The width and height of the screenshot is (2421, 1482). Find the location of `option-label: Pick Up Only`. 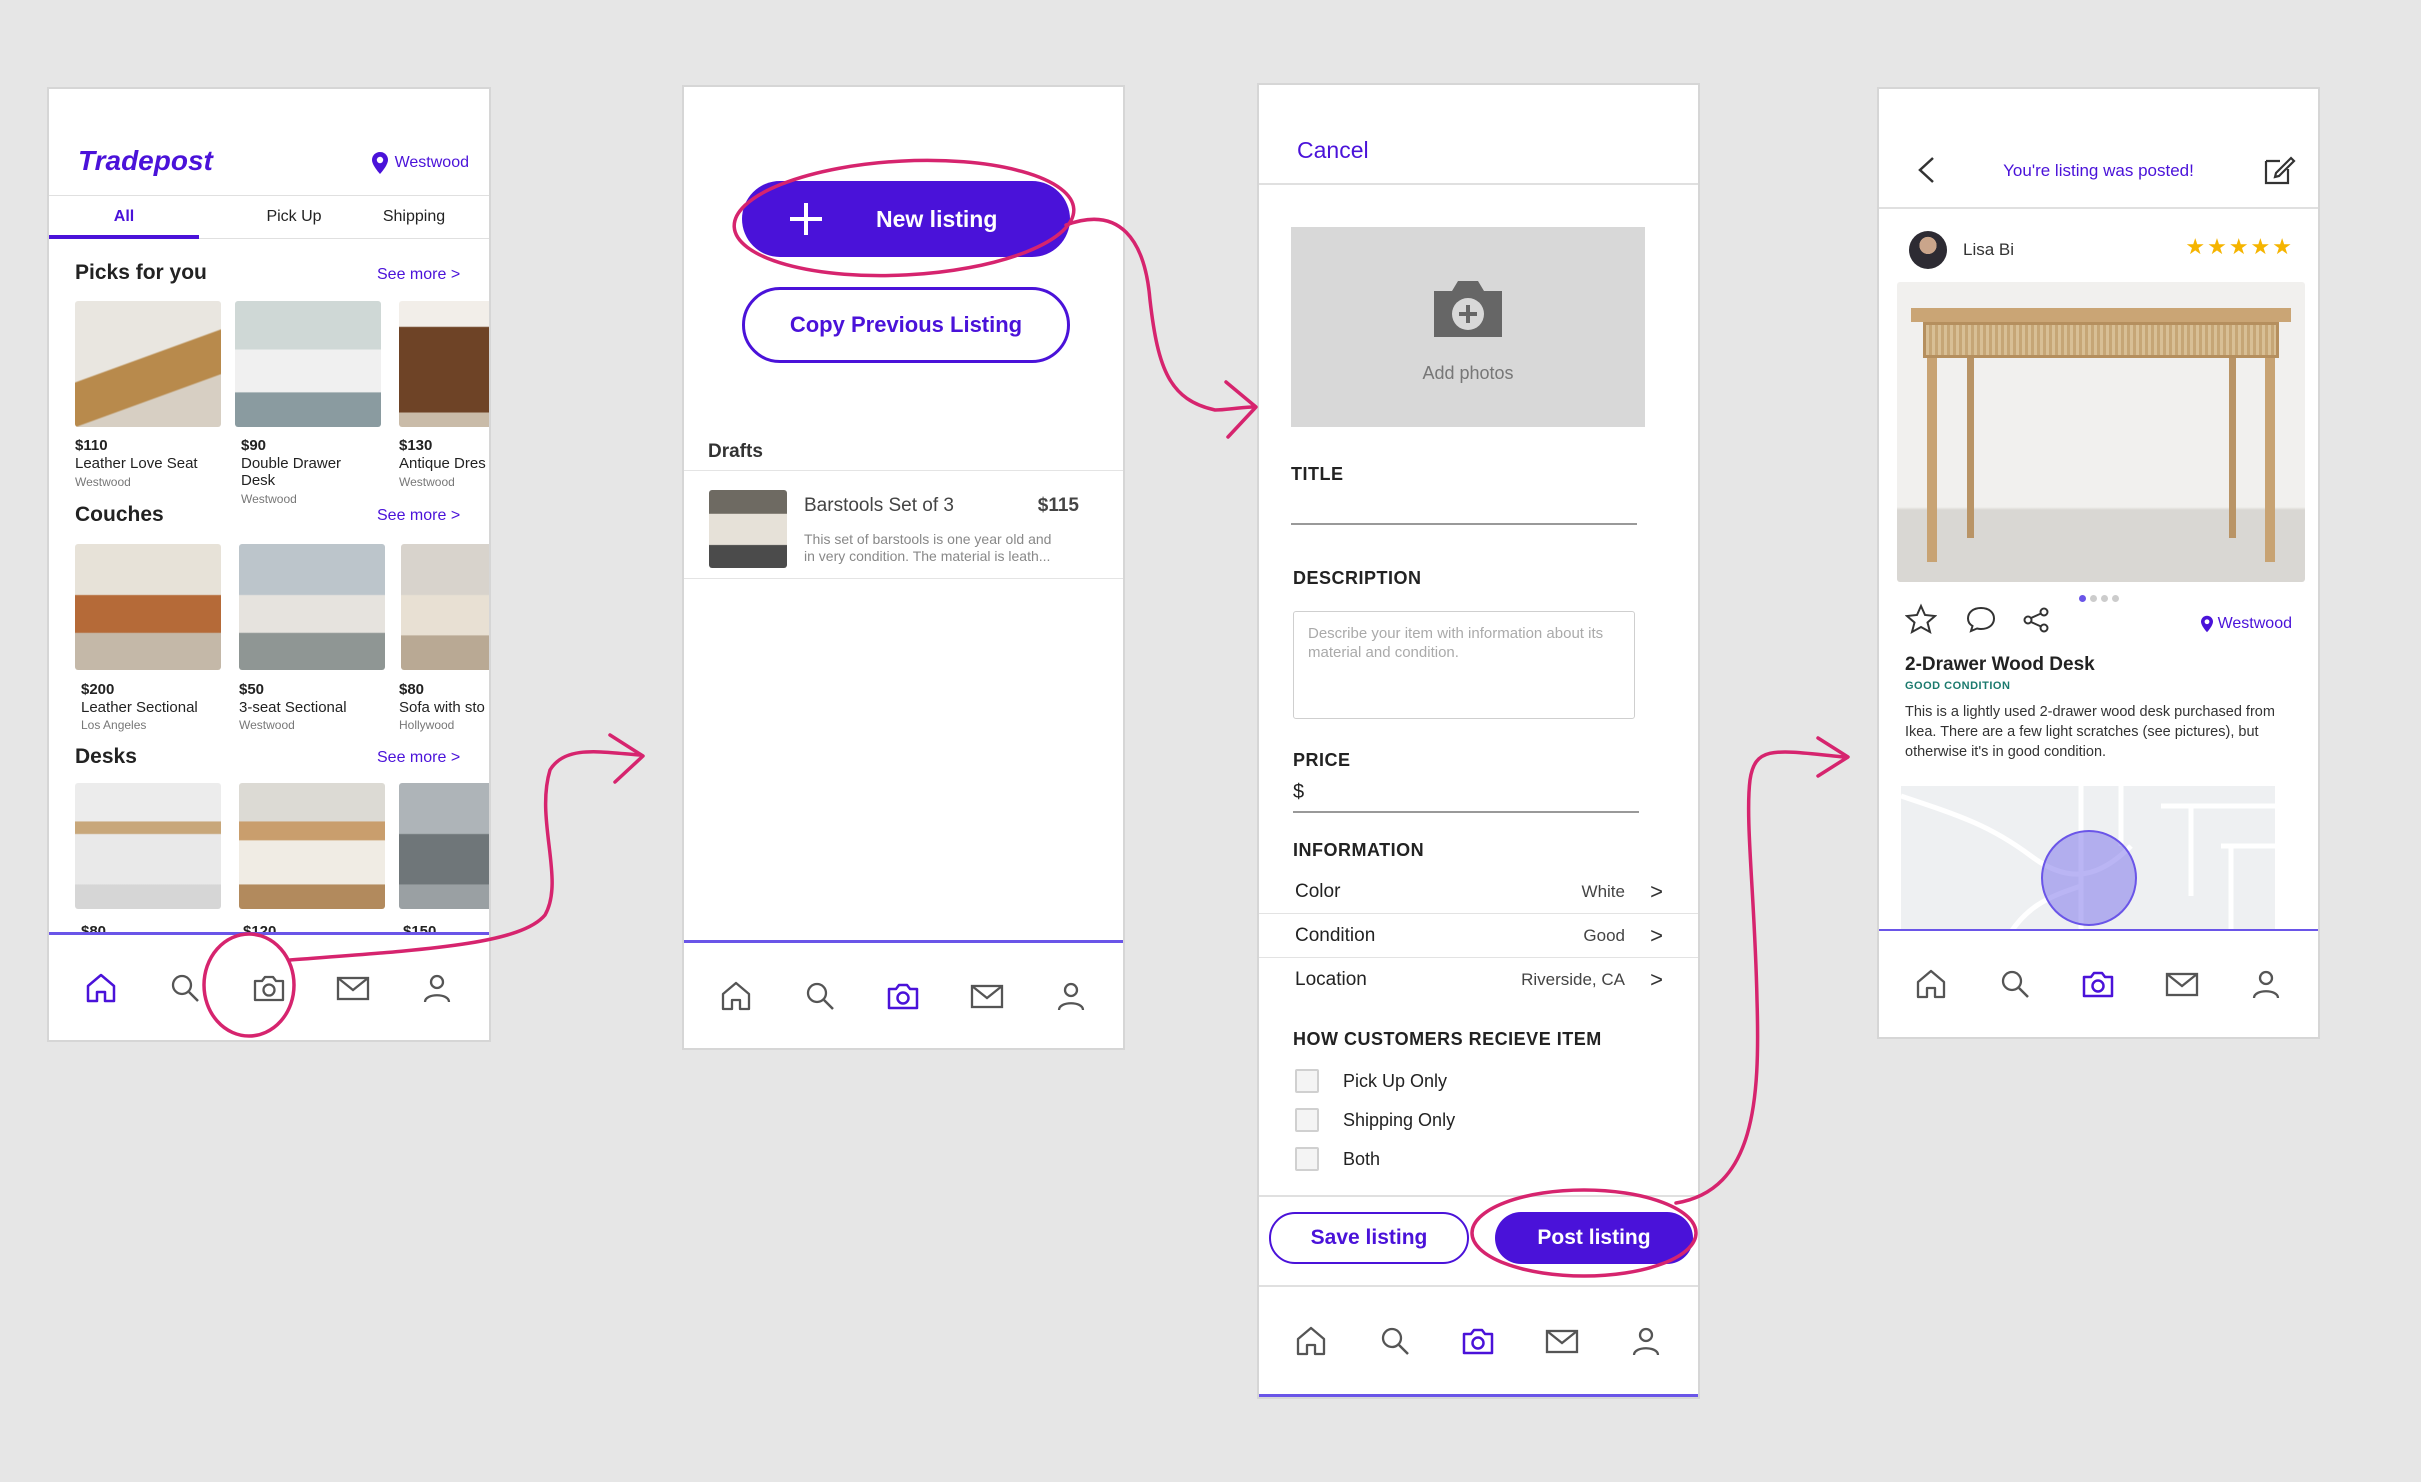

option-label: Pick Up Only is located at coordinates (1395, 1080).